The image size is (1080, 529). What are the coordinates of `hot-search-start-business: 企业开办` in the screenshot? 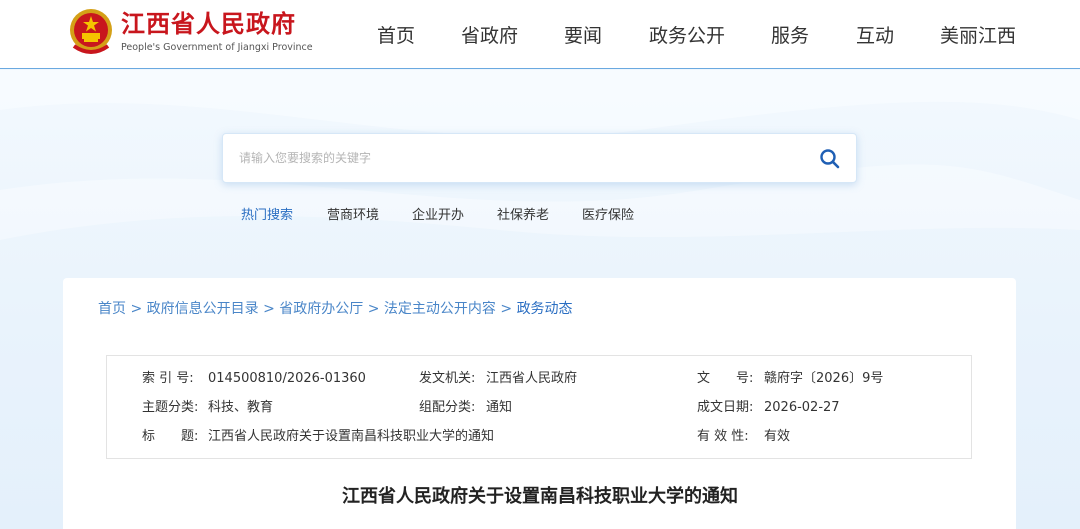 It's located at (438, 216).